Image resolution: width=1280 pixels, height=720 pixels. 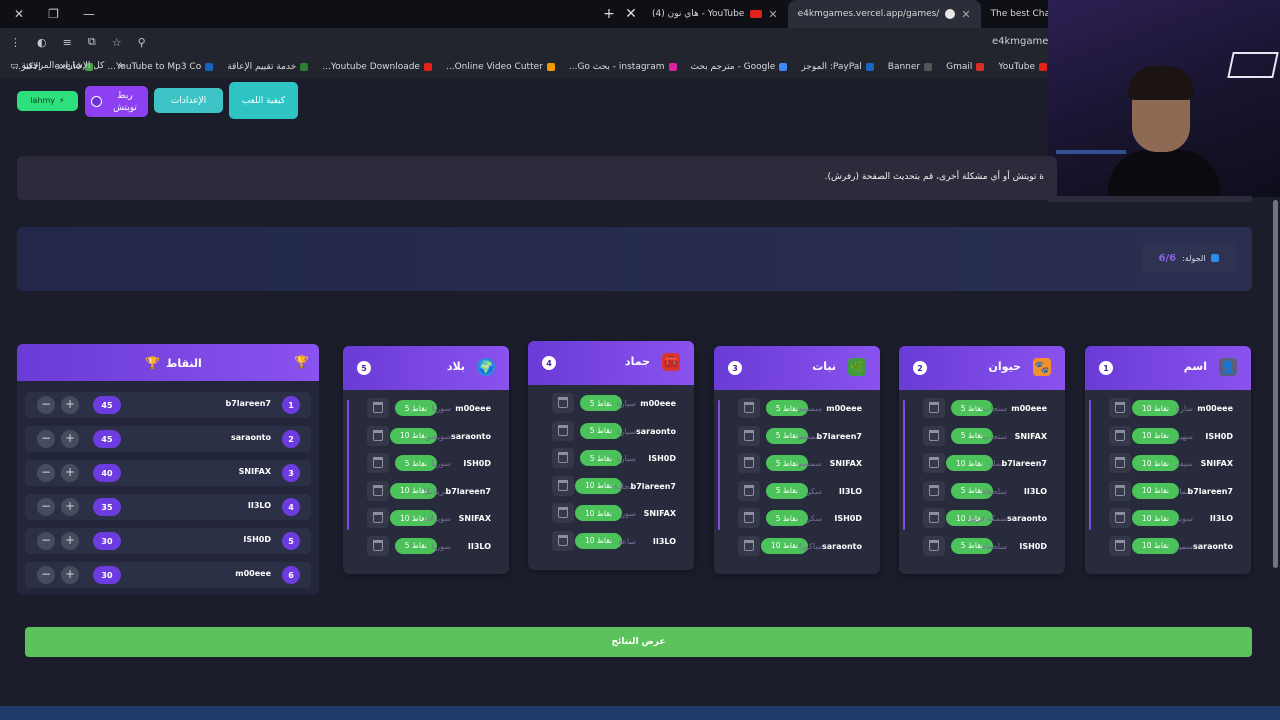 What do you see at coordinates (638, 642) in the screenshot?
I see `show-results-button: عرض النتائج` at bounding box center [638, 642].